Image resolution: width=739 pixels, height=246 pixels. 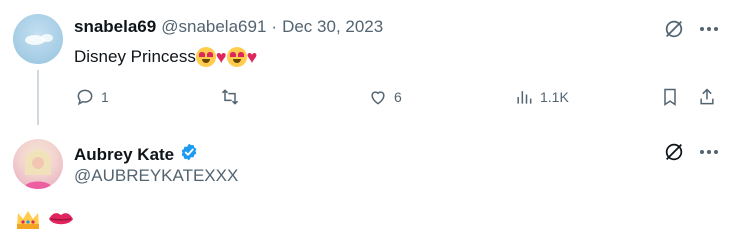 I want to click on like-button: 6, so click(x=385, y=97).